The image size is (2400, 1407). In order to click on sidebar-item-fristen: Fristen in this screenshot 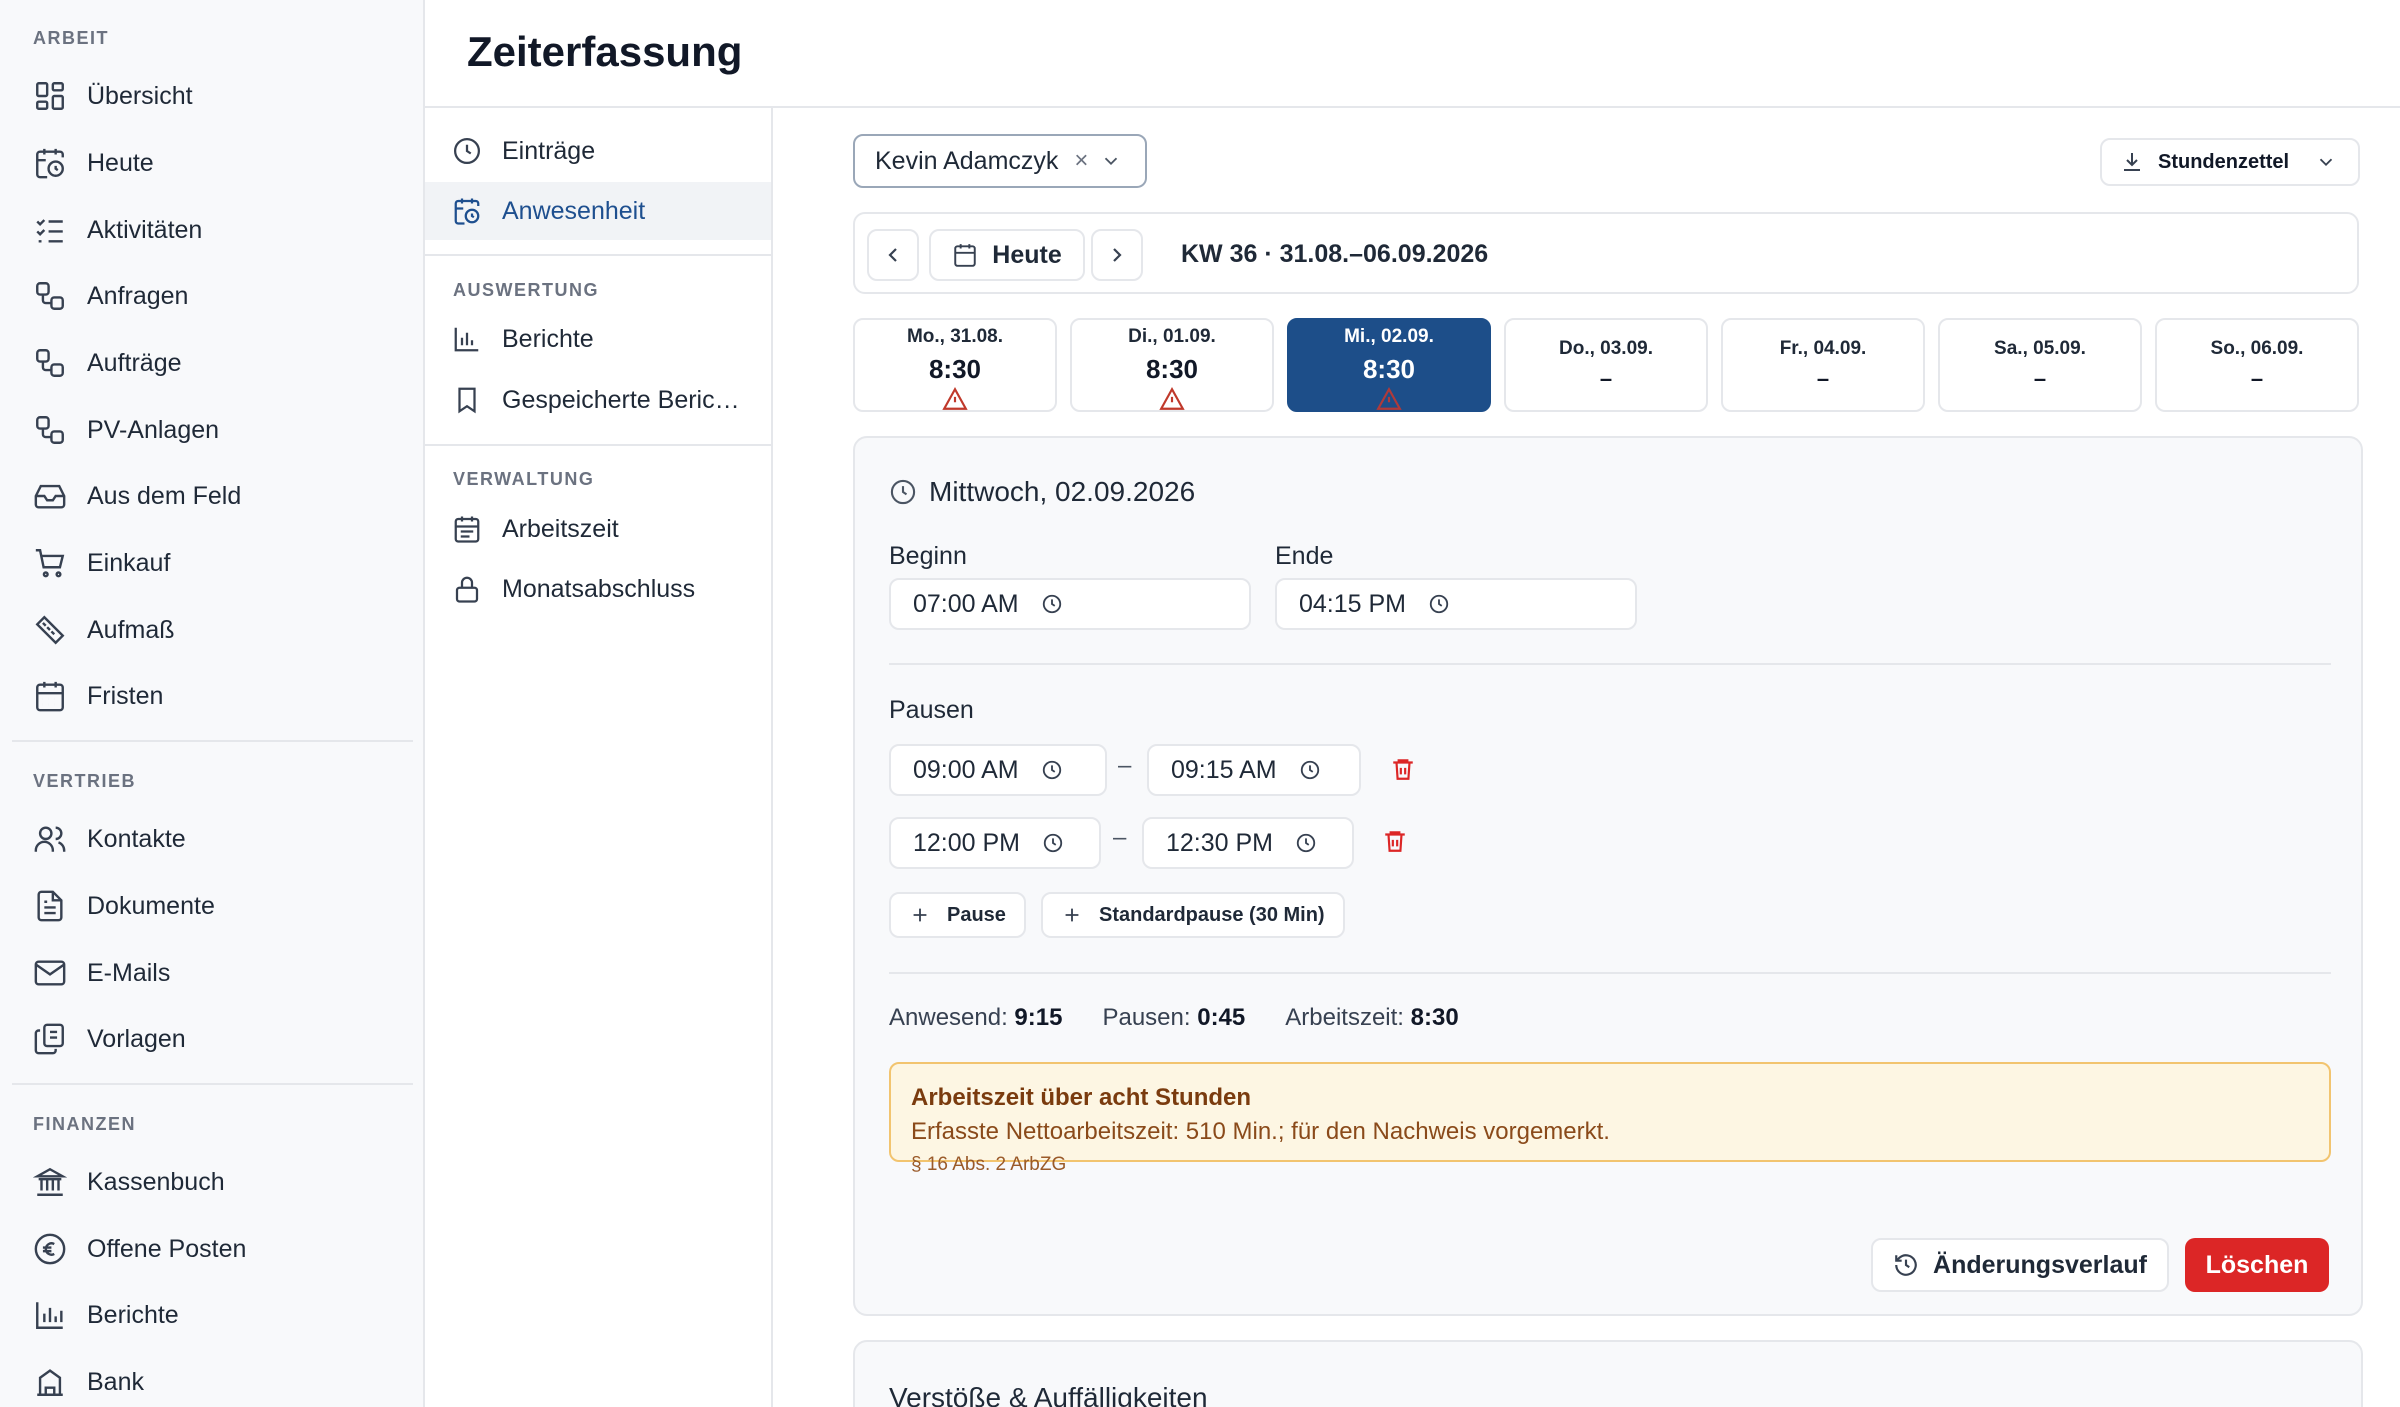, I will do `click(211, 696)`.